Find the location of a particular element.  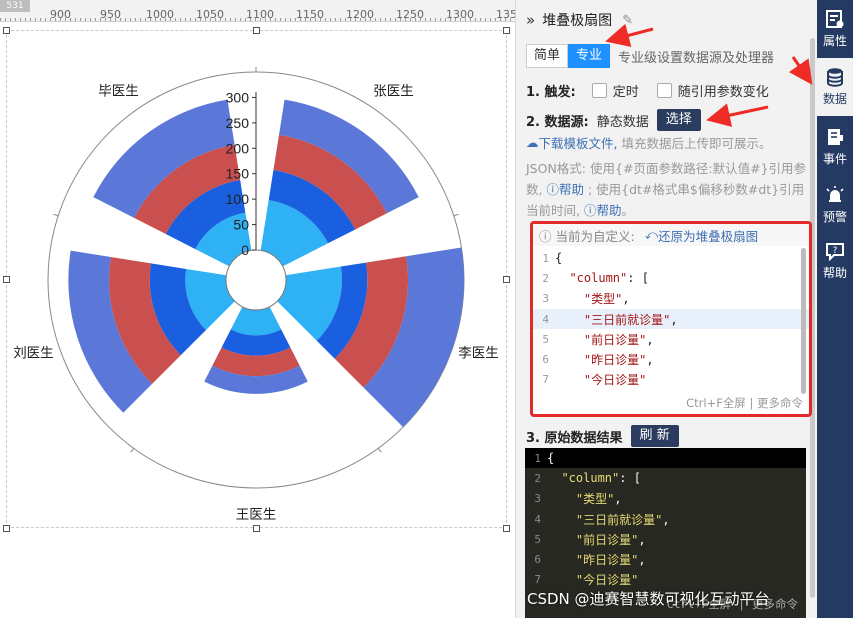

ruler-label: 135 is located at coordinates (505, 14).